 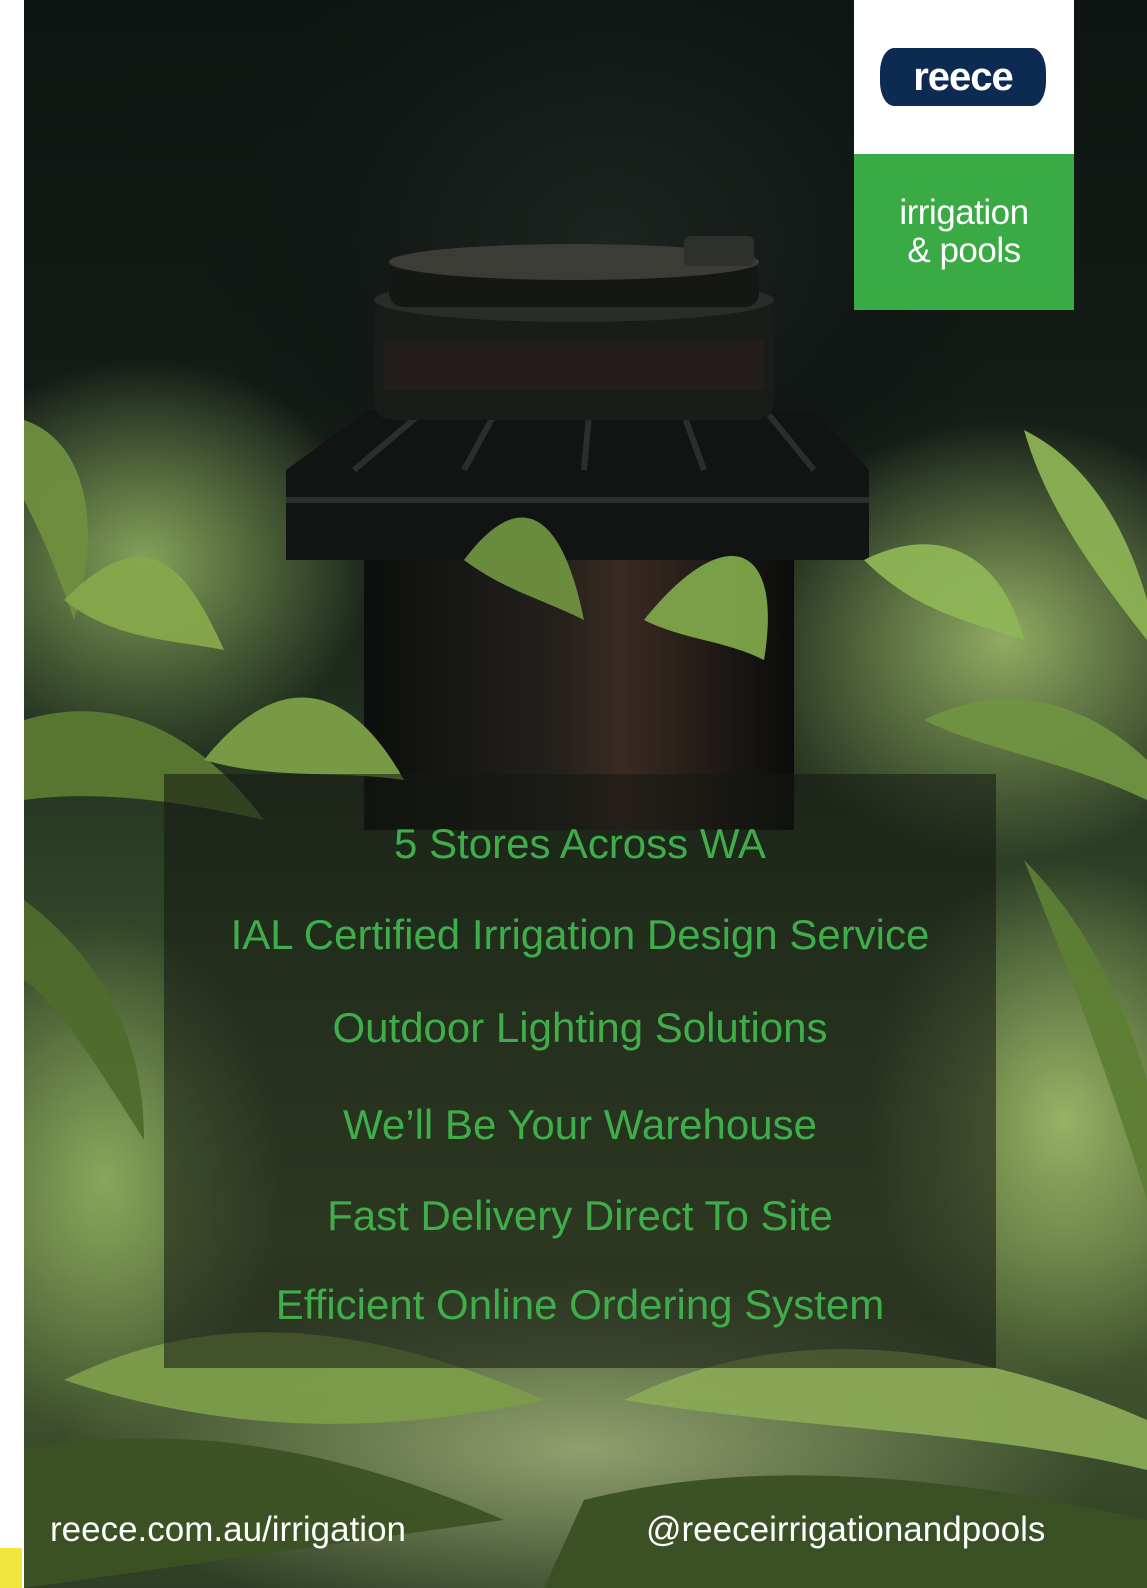 What do you see at coordinates (580, 843) in the screenshot?
I see `feature-item: 5 Stores Across WA` at bounding box center [580, 843].